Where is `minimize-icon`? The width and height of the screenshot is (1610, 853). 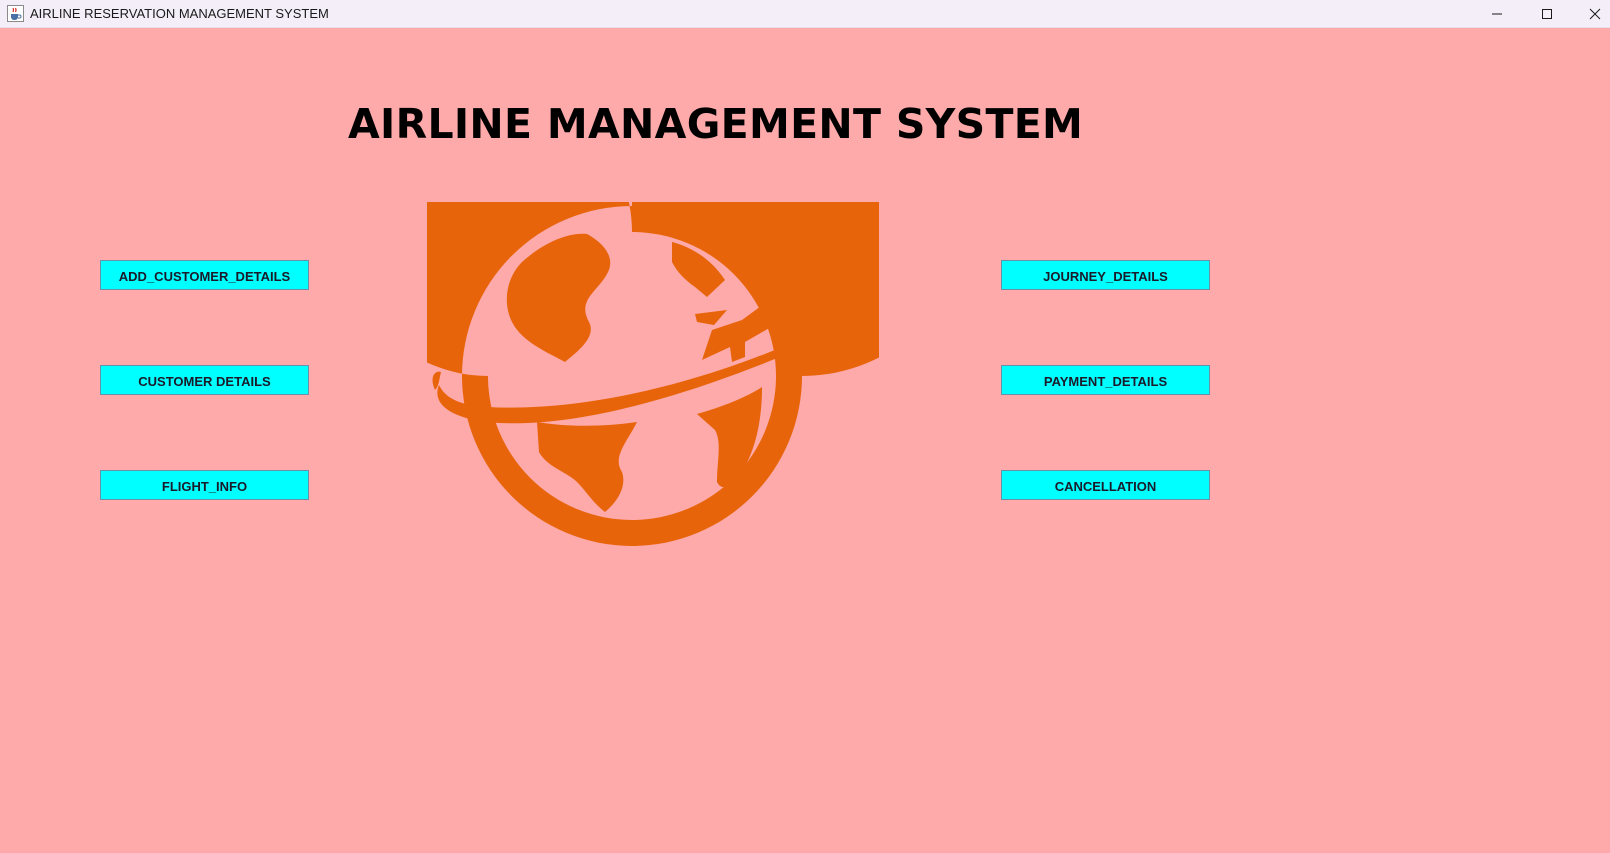
minimize-icon is located at coordinates (1497, 14).